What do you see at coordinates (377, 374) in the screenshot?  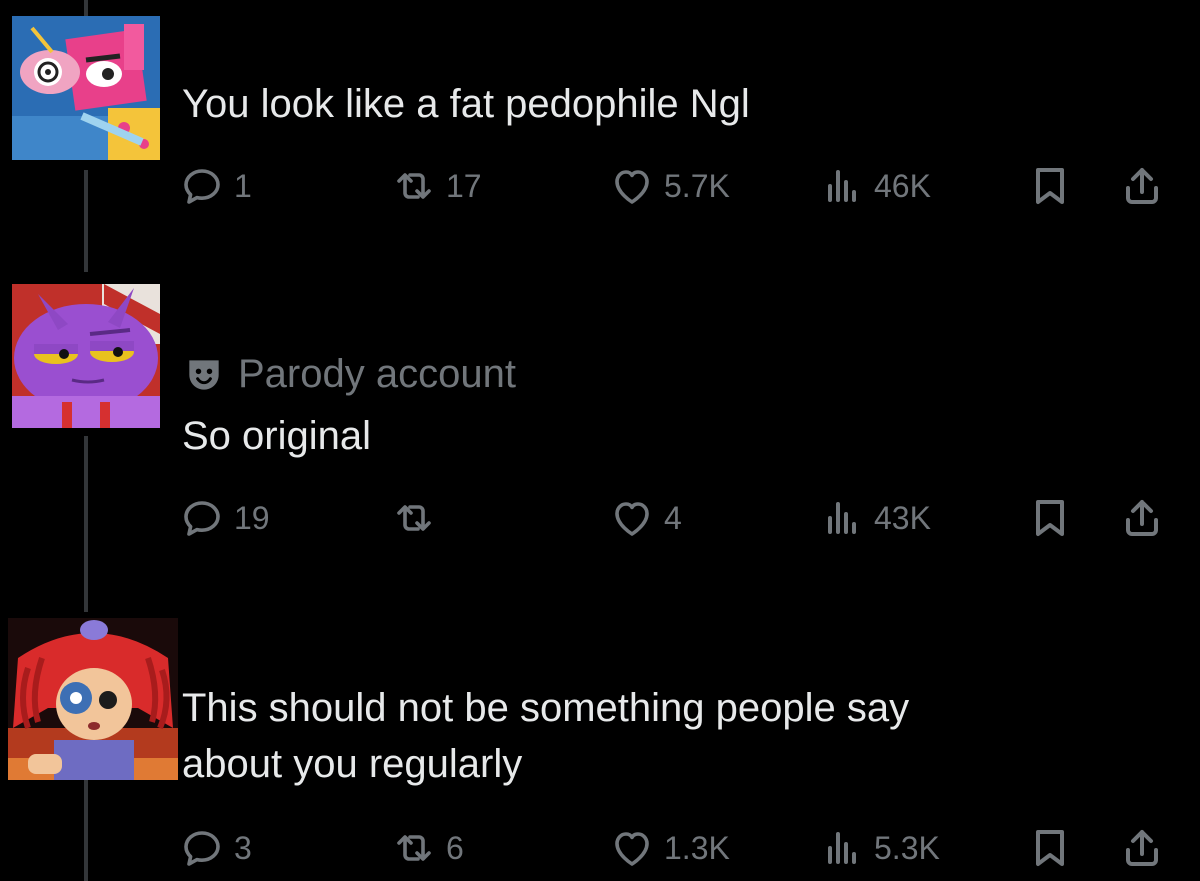 I see `parody-label-text: Parody account` at bounding box center [377, 374].